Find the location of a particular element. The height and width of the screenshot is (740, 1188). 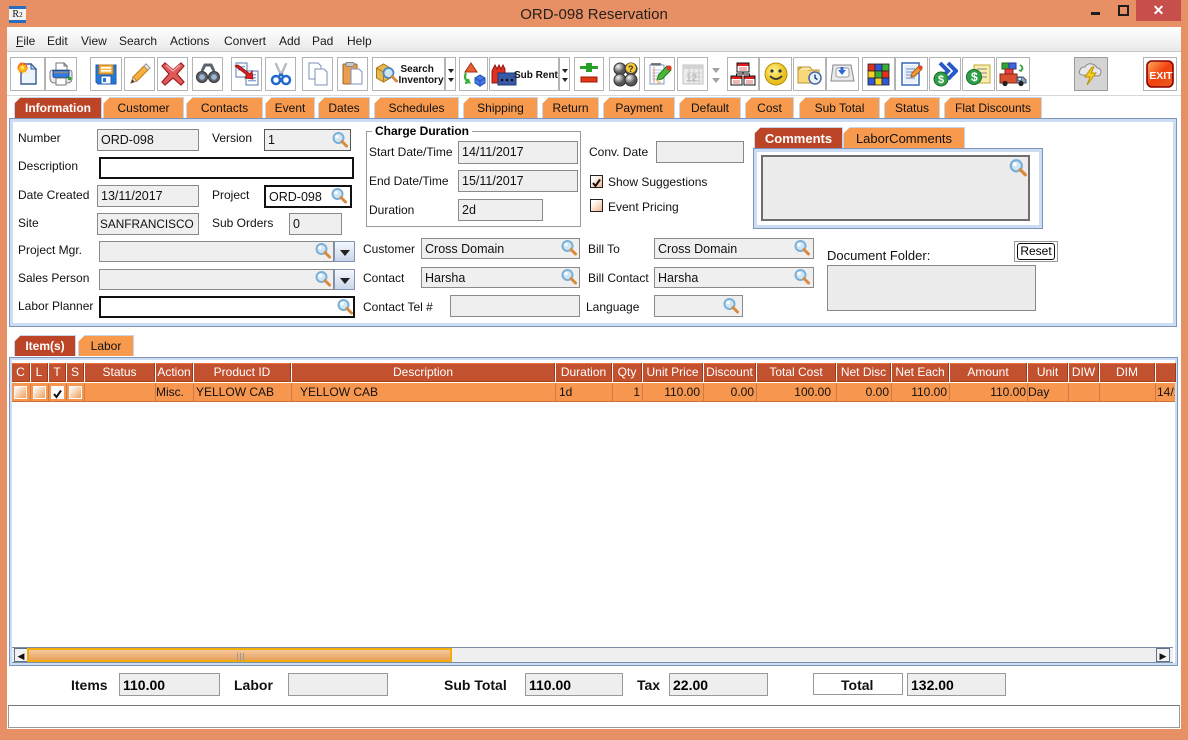

svg-text: 12 is located at coordinates (692, 78).